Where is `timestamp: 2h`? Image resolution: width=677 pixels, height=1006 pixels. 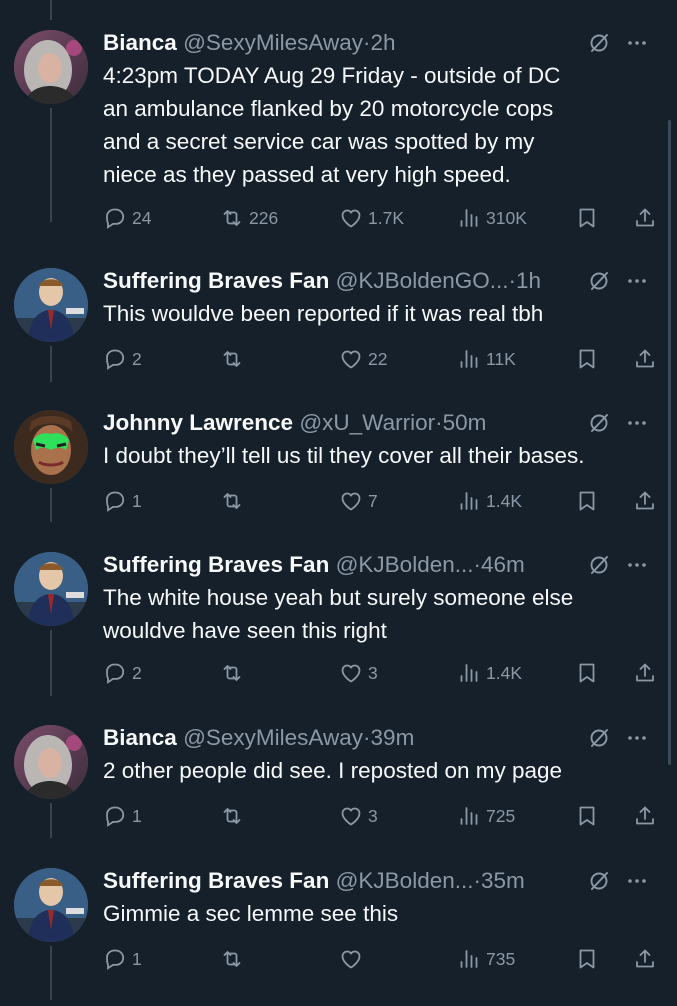 timestamp: 2h is located at coordinates (383, 42).